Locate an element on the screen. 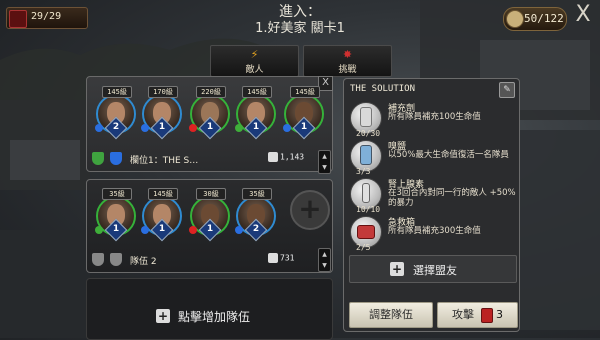 The height and width of the screenshot is (340, 600). item-desc: 在3回合內對同一行的敵人 +50%的暴力 is located at coordinates (452, 198).